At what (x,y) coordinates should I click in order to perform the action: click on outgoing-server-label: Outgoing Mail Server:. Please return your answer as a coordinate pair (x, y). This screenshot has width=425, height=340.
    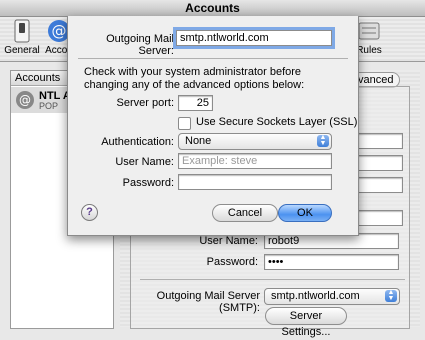
    Looking at the image, I should click on (140, 45).